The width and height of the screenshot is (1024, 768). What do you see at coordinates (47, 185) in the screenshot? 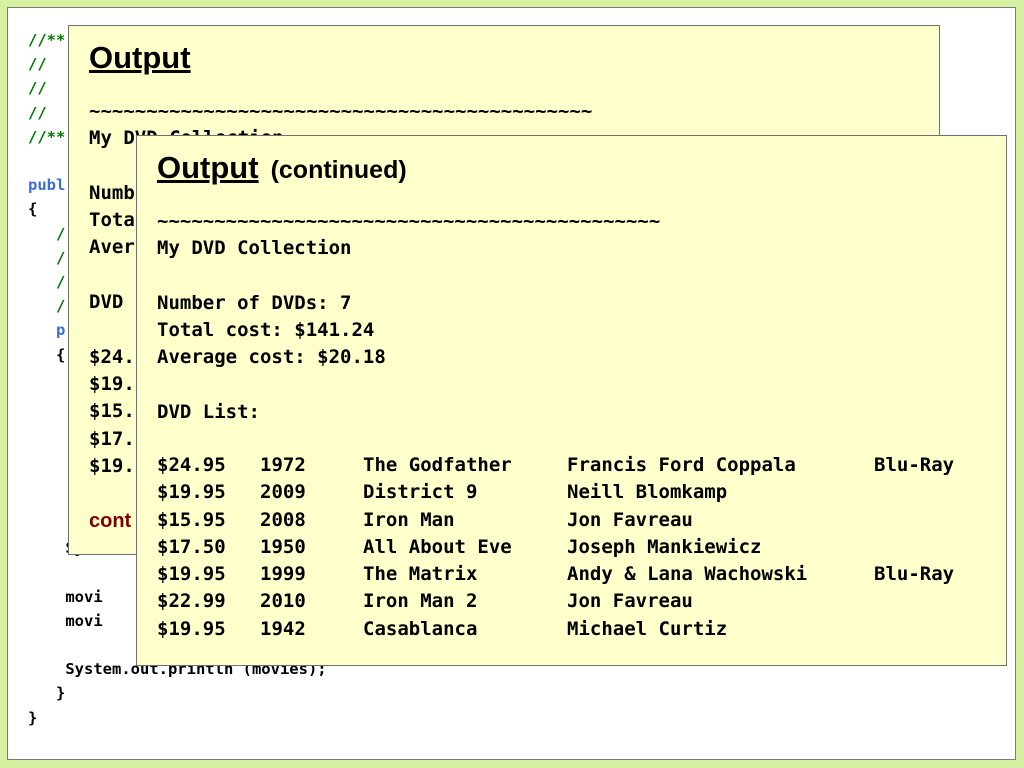
I see `code-line: publ` at bounding box center [47, 185].